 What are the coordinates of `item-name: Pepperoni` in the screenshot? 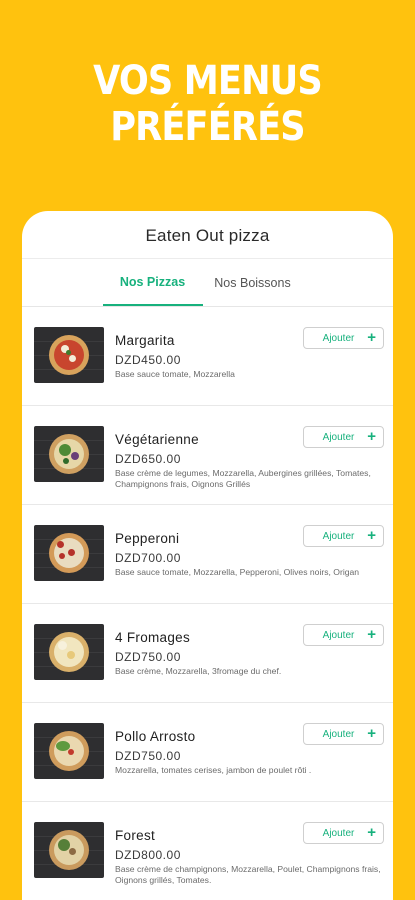 It's located at (147, 538).